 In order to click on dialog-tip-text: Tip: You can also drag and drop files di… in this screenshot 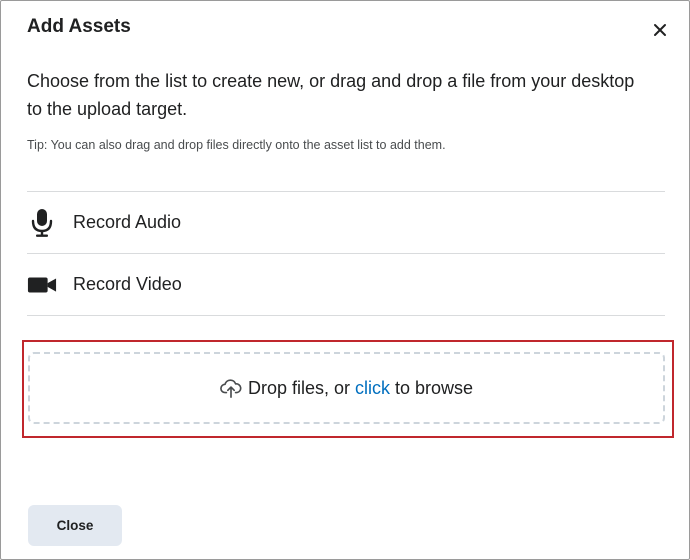, I will do `click(236, 145)`.